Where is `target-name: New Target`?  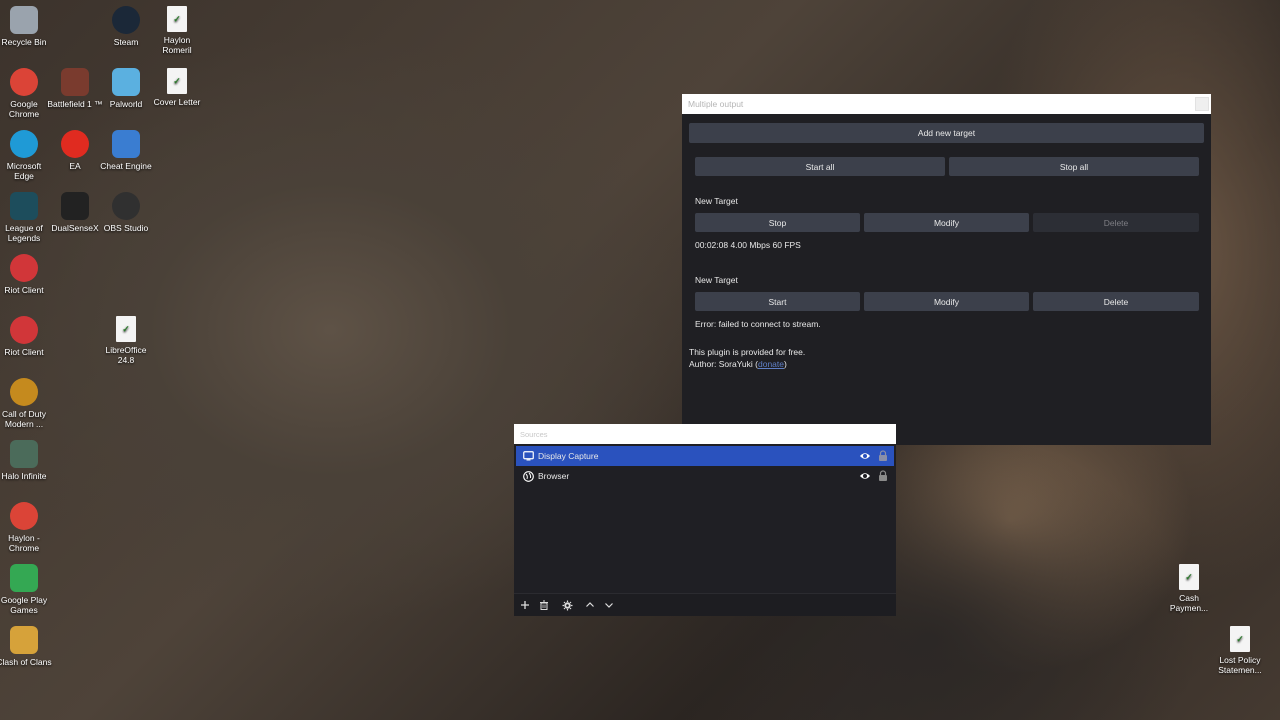
target-name: New Target is located at coordinates (716, 280).